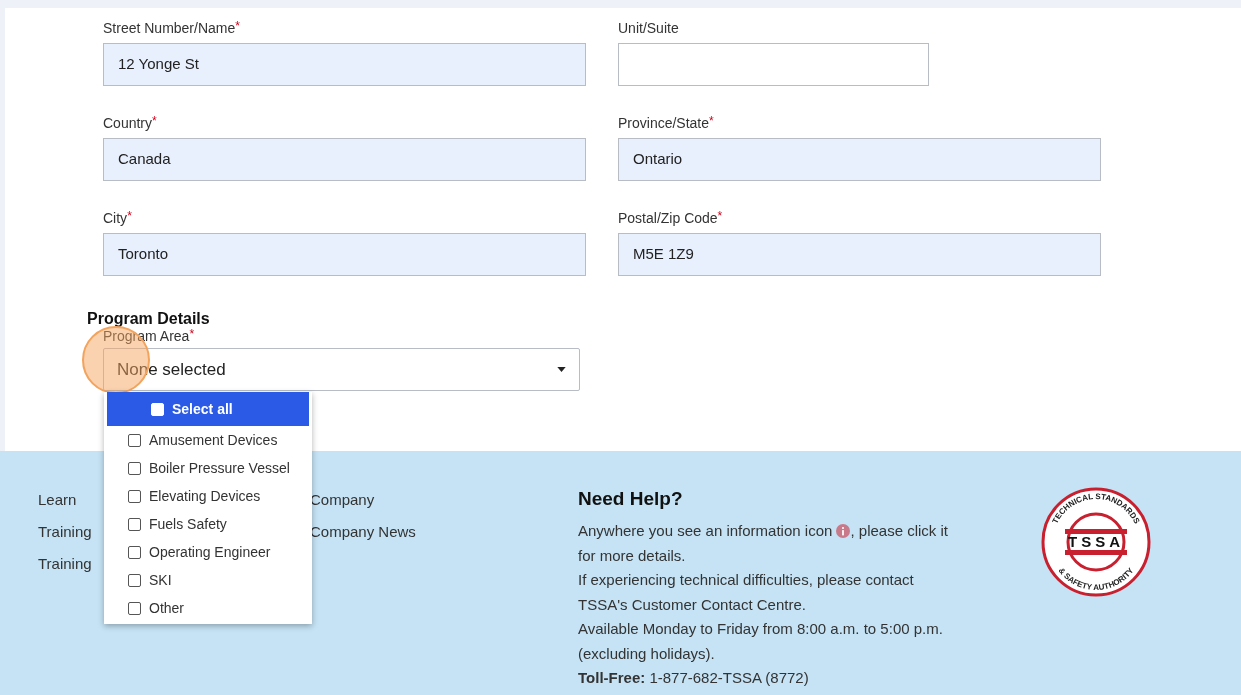  I want to click on info-icon, so click(843, 531).